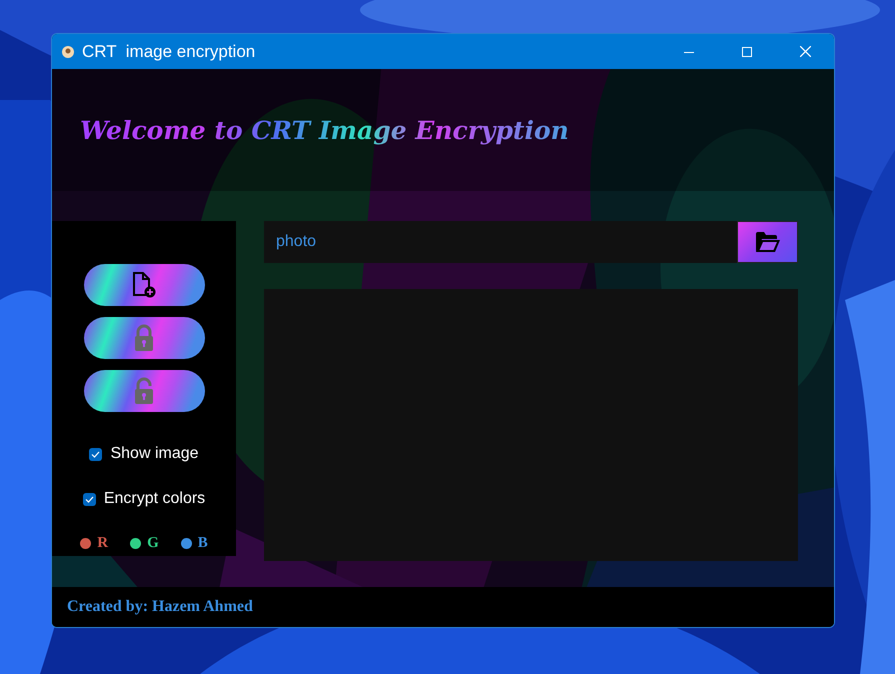 This screenshot has height=674, width=895. Describe the element at coordinates (155, 499) in the screenshot. I see `checkbox-label: Encrypt colors` at that location.